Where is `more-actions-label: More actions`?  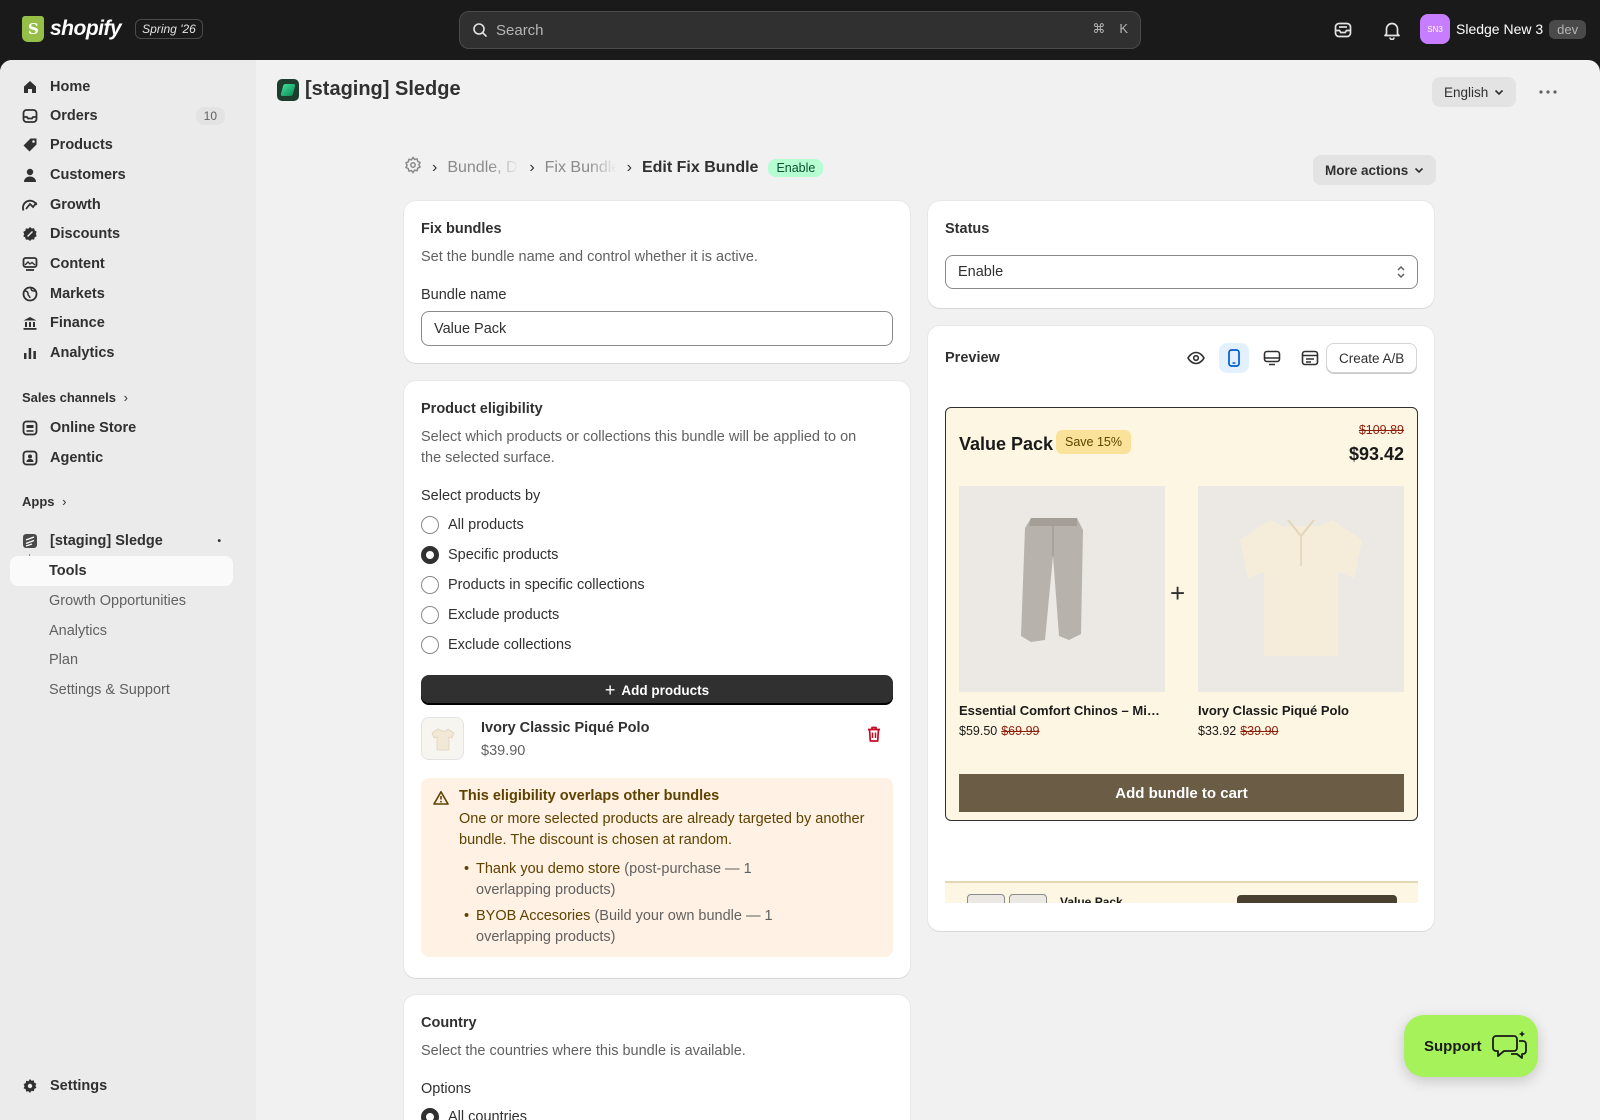 more-actions-label: More actions is located at coordinates (1367, 170).